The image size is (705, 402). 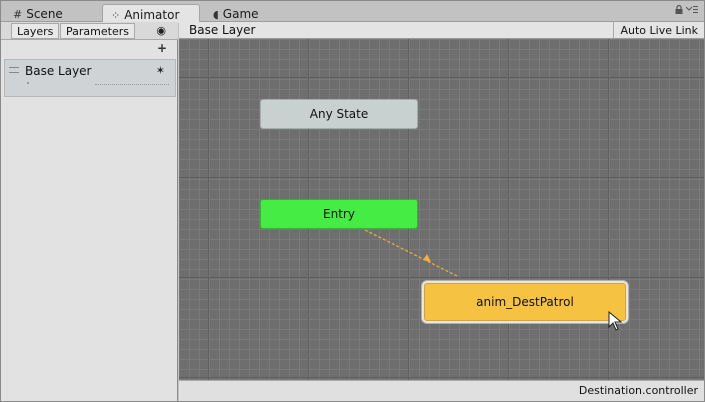 I want to click on layer-item-base: Base Layer ✶, so click(x=90, y=78).